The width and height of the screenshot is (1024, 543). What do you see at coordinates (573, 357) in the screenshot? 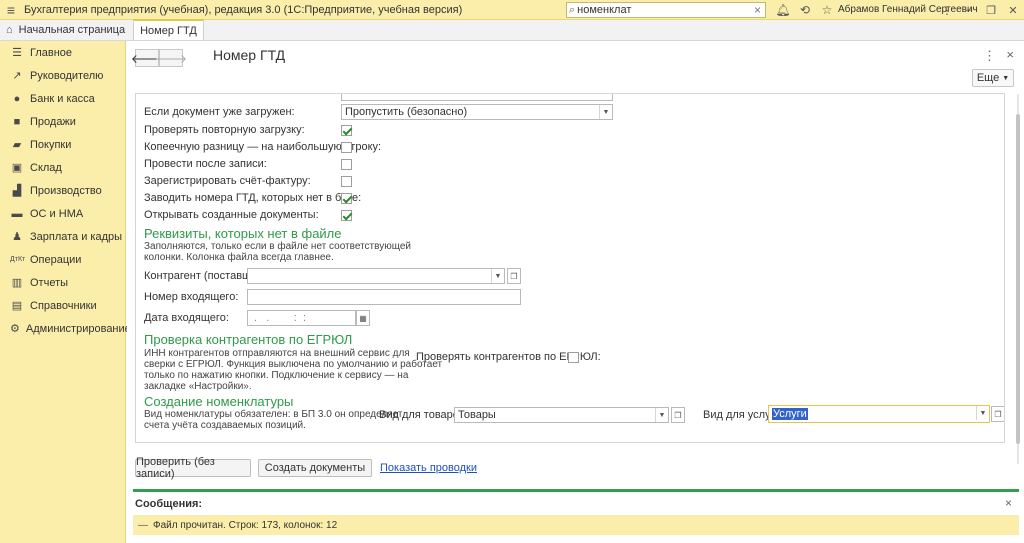
I see `egrul-check-checkbox` at bounding box center [573, 357].